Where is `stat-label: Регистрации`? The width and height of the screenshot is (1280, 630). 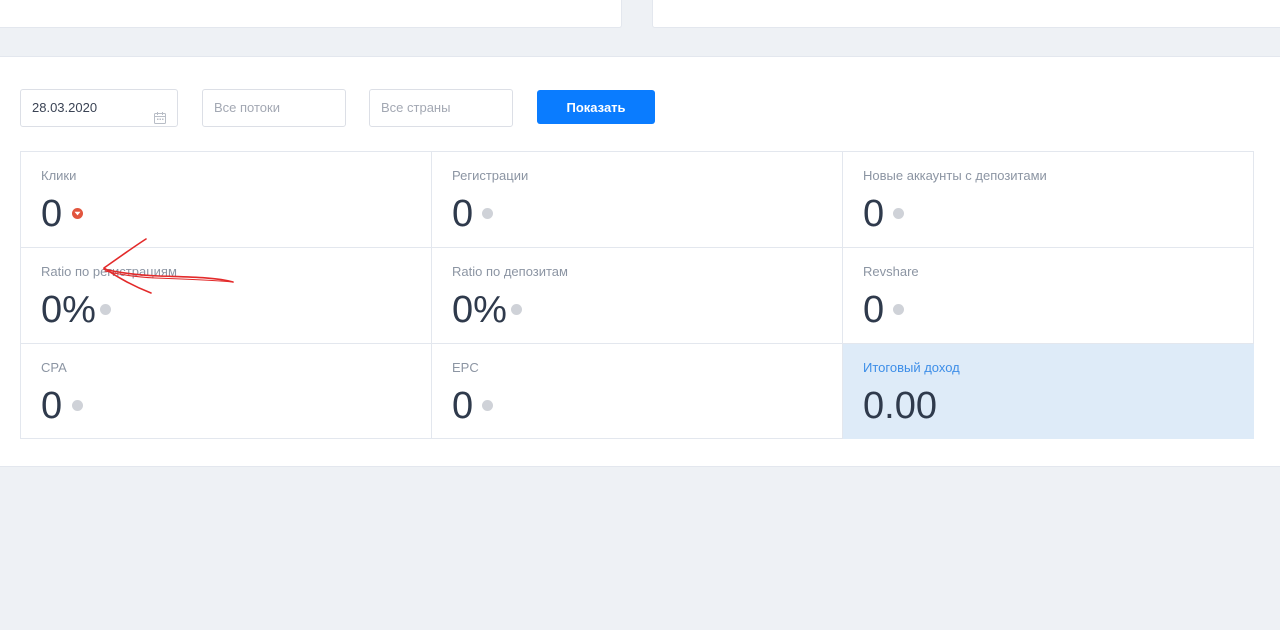 stat-label: Регистрации is located at coordinates (490, 175).